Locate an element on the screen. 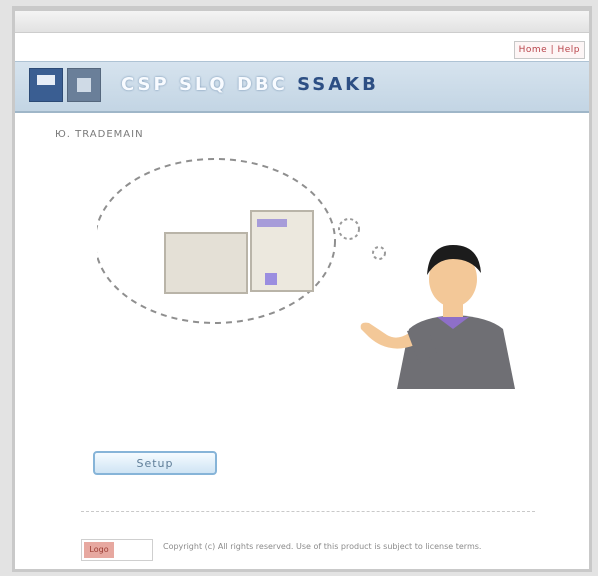 This screenshot has height=576, width=598. person-arm is located at coordinates (387, 335).